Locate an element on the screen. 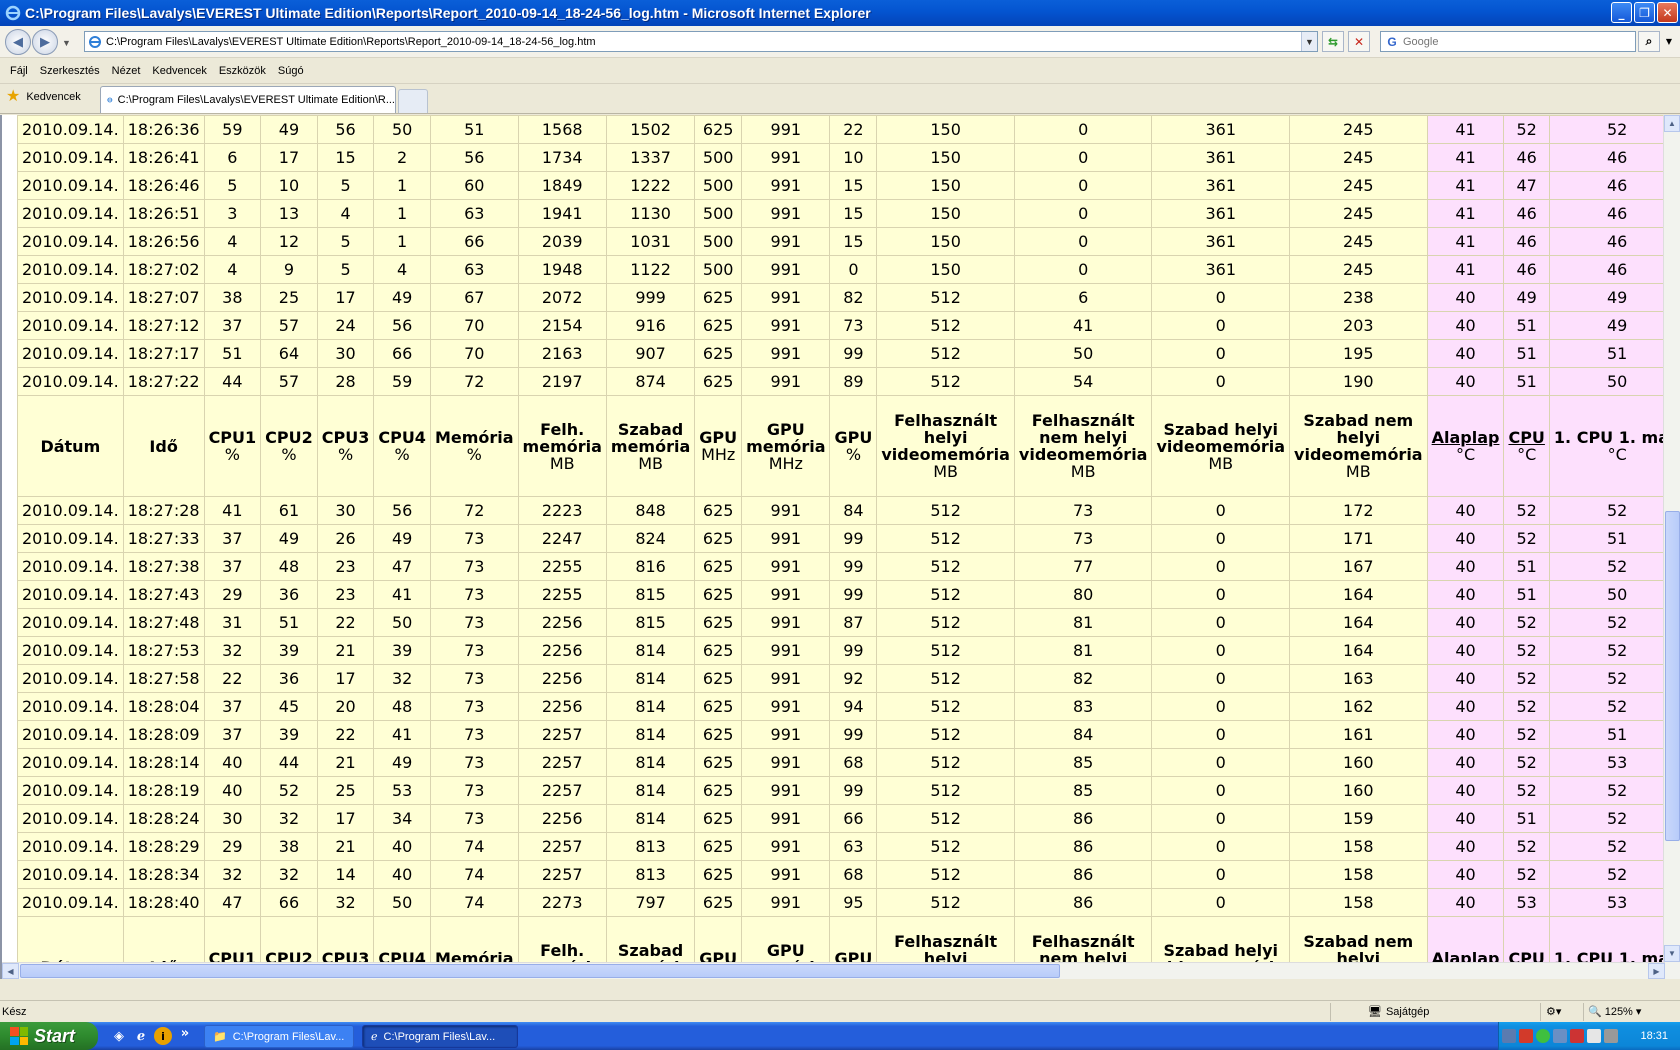 Image resolution: width=1680 pixels, height=1050 pixels. table-cell: 63 is located at coordinates (474, 269).